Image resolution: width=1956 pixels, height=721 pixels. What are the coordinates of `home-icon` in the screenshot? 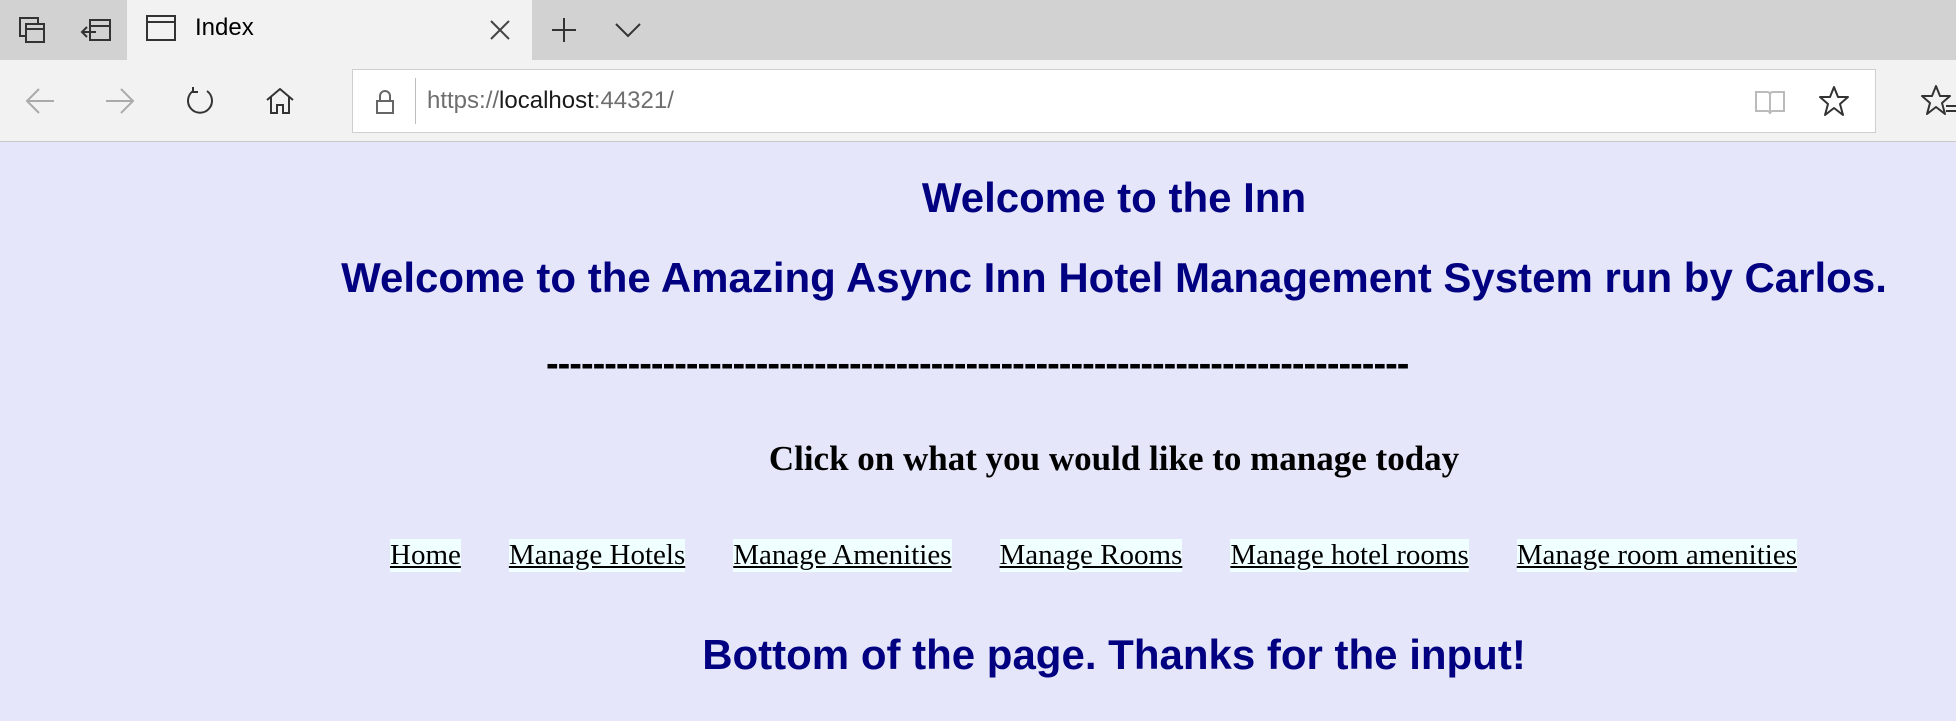 It's located at (280, 101).